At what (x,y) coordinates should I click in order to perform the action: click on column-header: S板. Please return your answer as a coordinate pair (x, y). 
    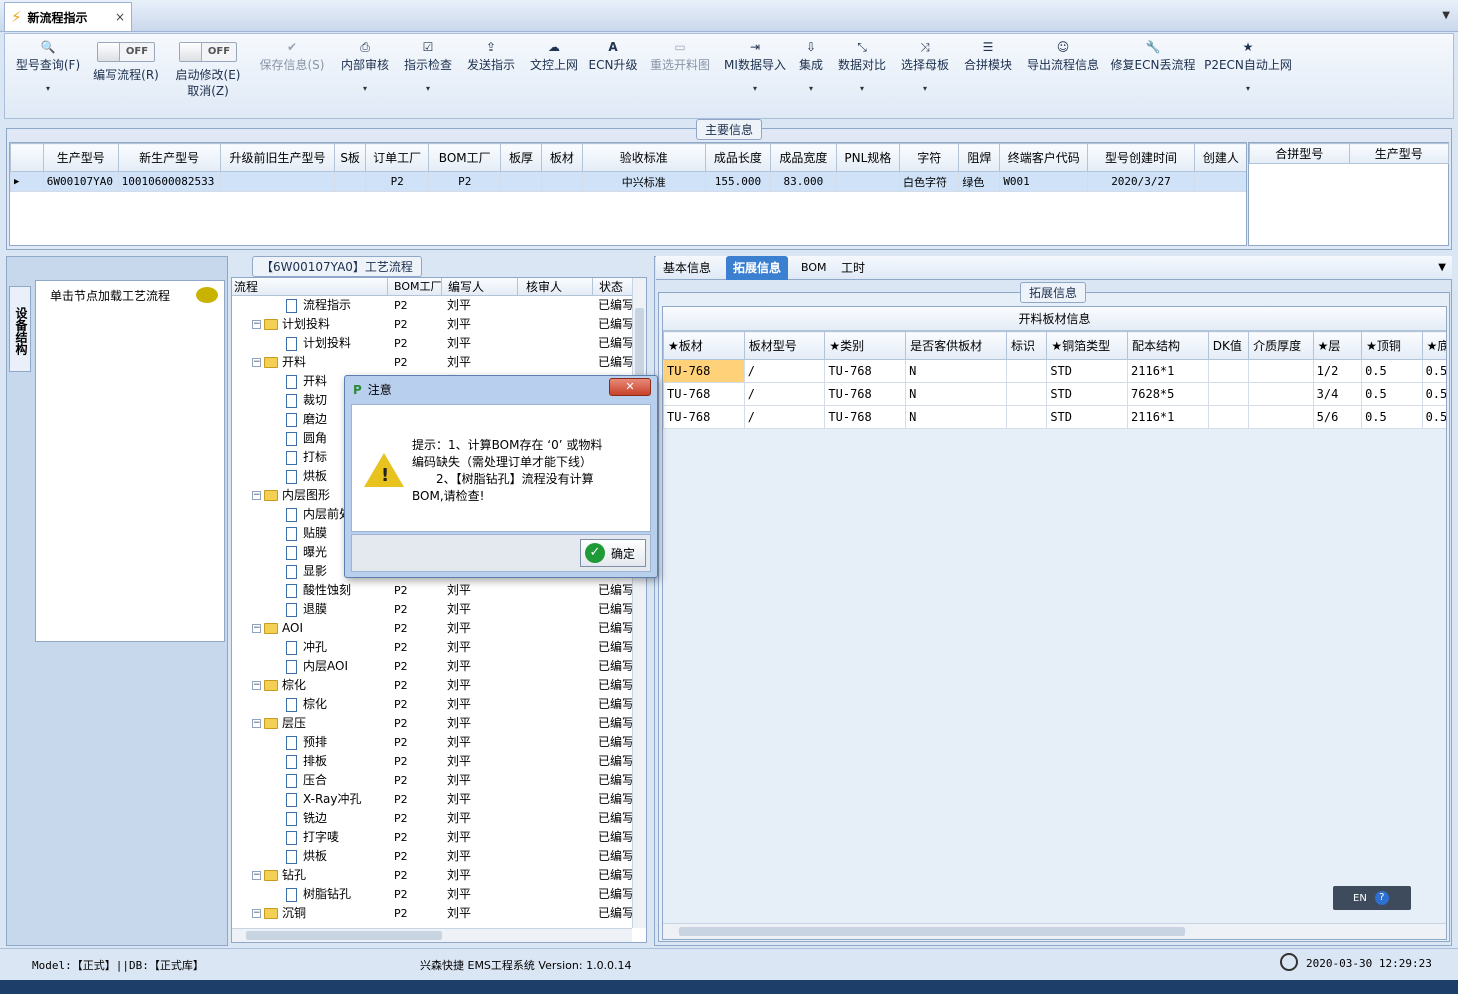
    Looking at the image, I should click on (350, 157).